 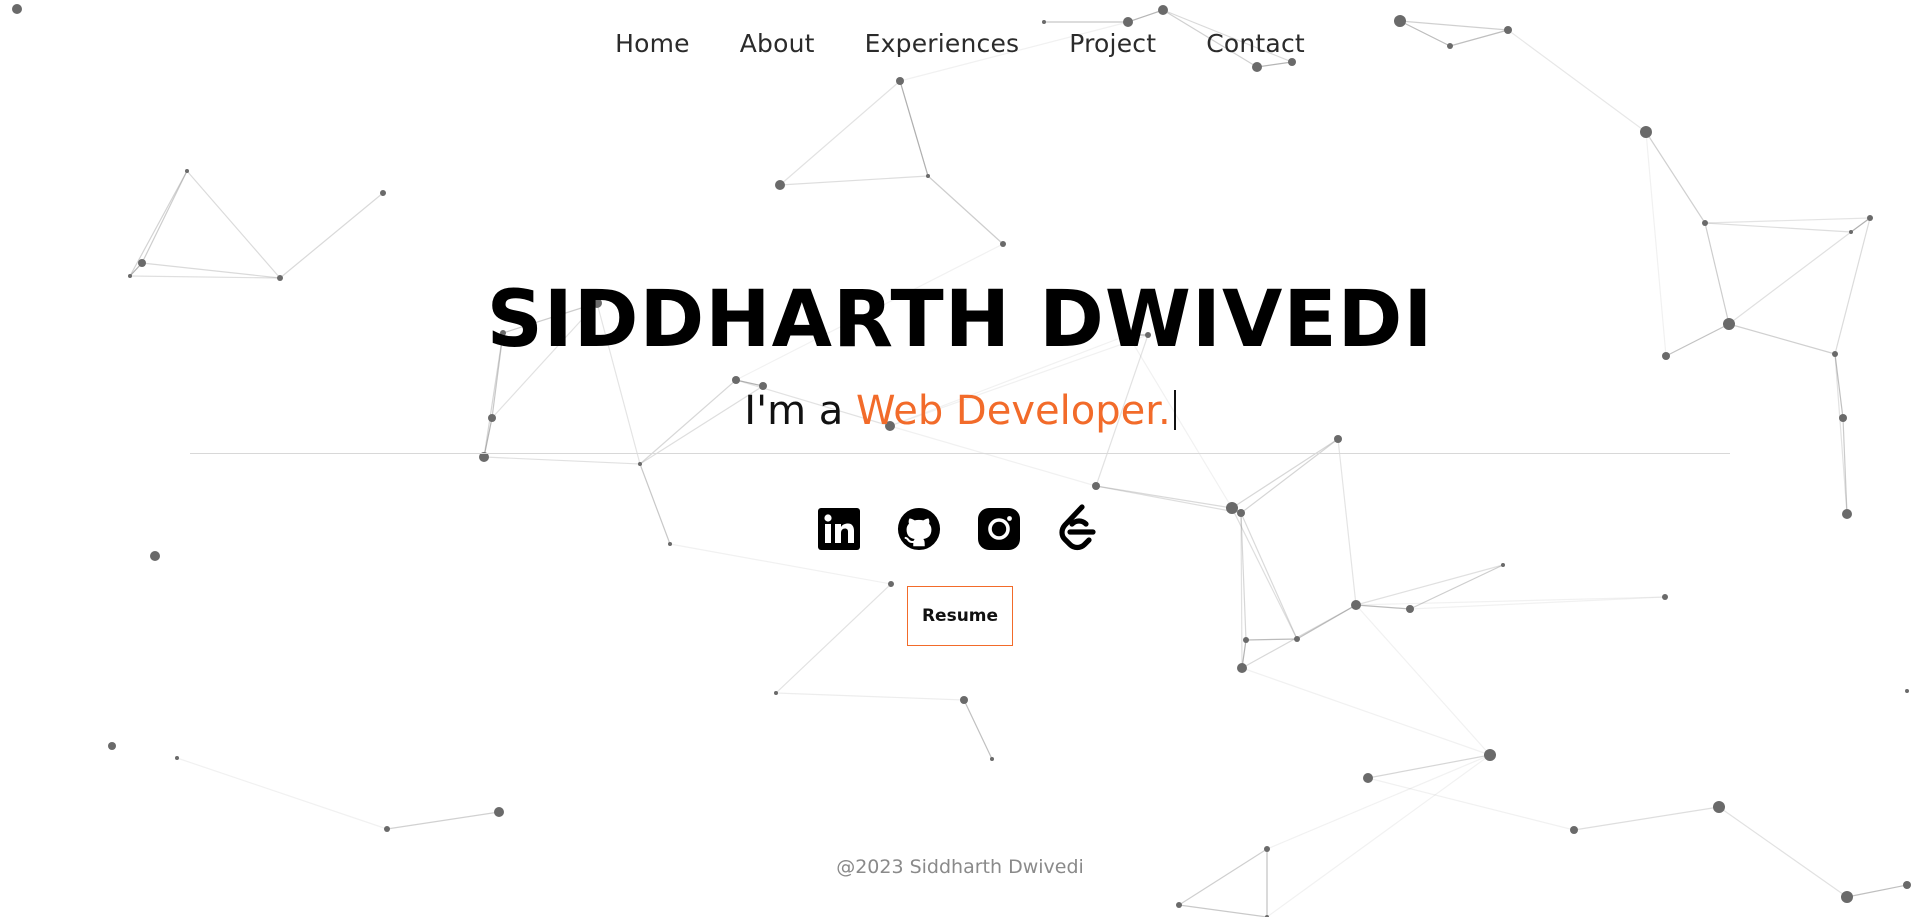 What do you see at coordinates (960, 867) in the screenshot?
I see `footer-copyright: @2023 Siddharth Dwivedi` at bounding box center [960, 867].